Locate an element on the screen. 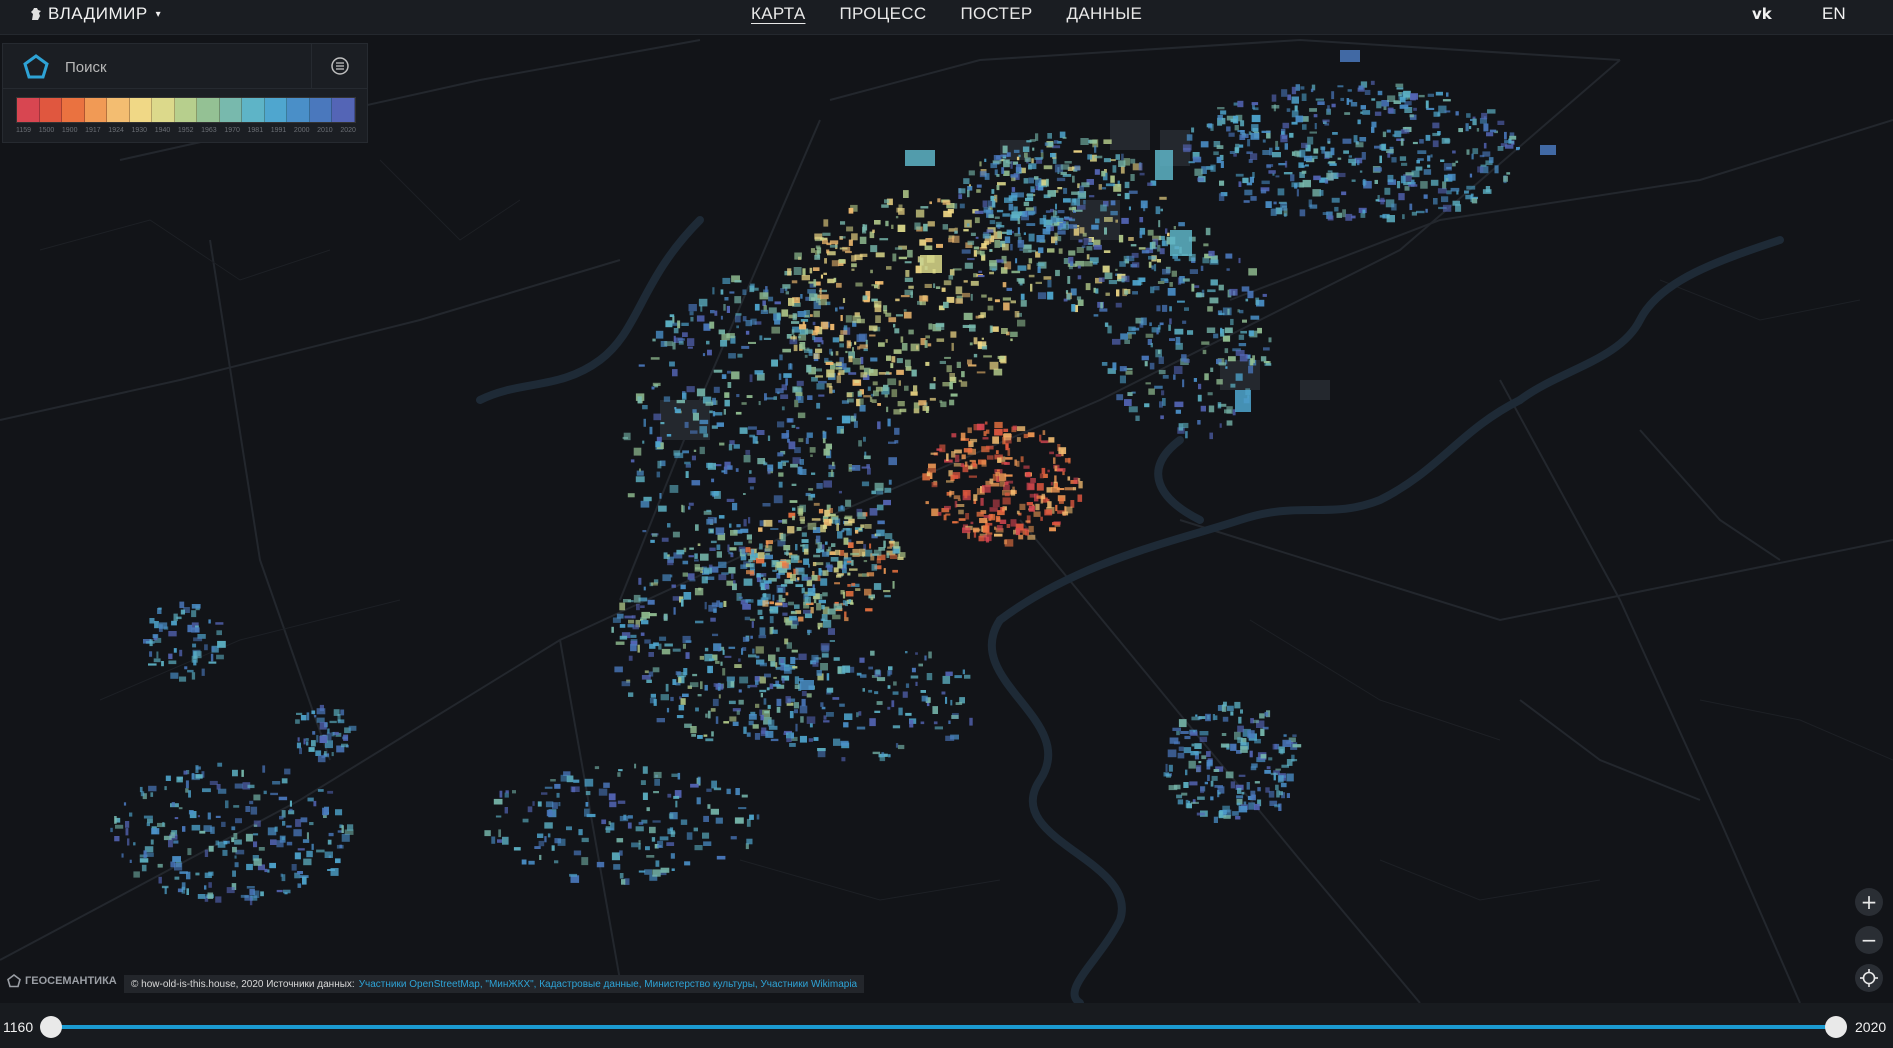  legend-swatch is located at coordinates (253, 110).